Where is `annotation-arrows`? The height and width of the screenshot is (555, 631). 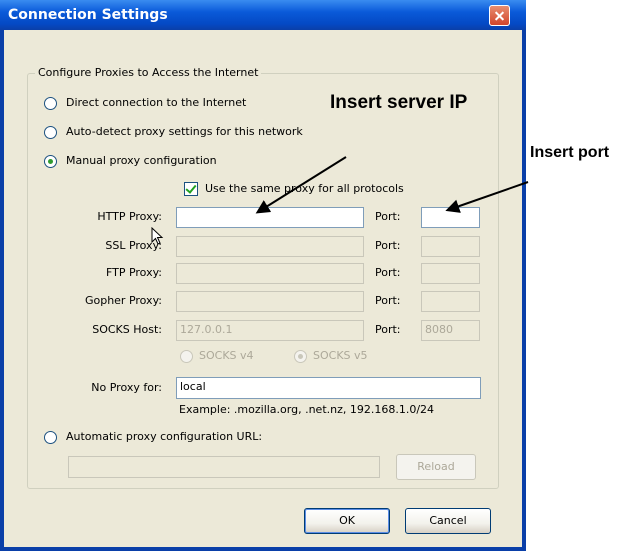
annotation-arrows is located at coordinates (392, 185).